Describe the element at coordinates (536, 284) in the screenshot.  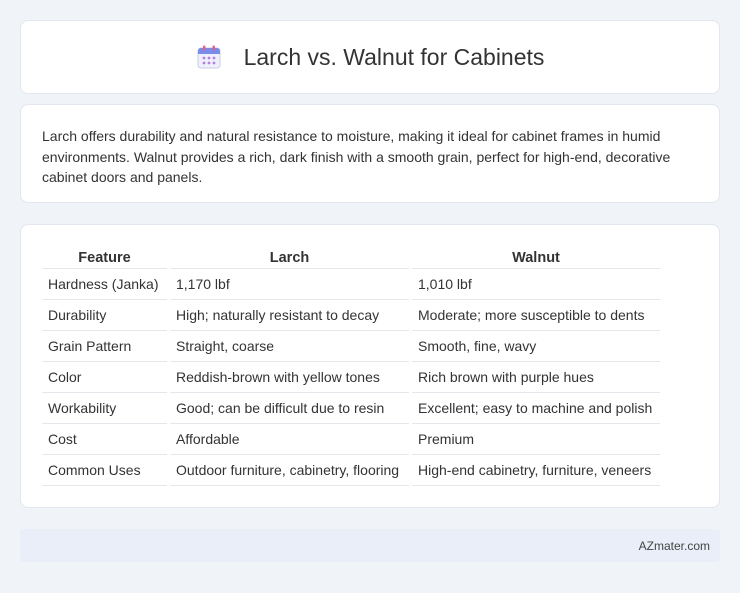
I see `table-cell: 1,010 lbf` at that location.